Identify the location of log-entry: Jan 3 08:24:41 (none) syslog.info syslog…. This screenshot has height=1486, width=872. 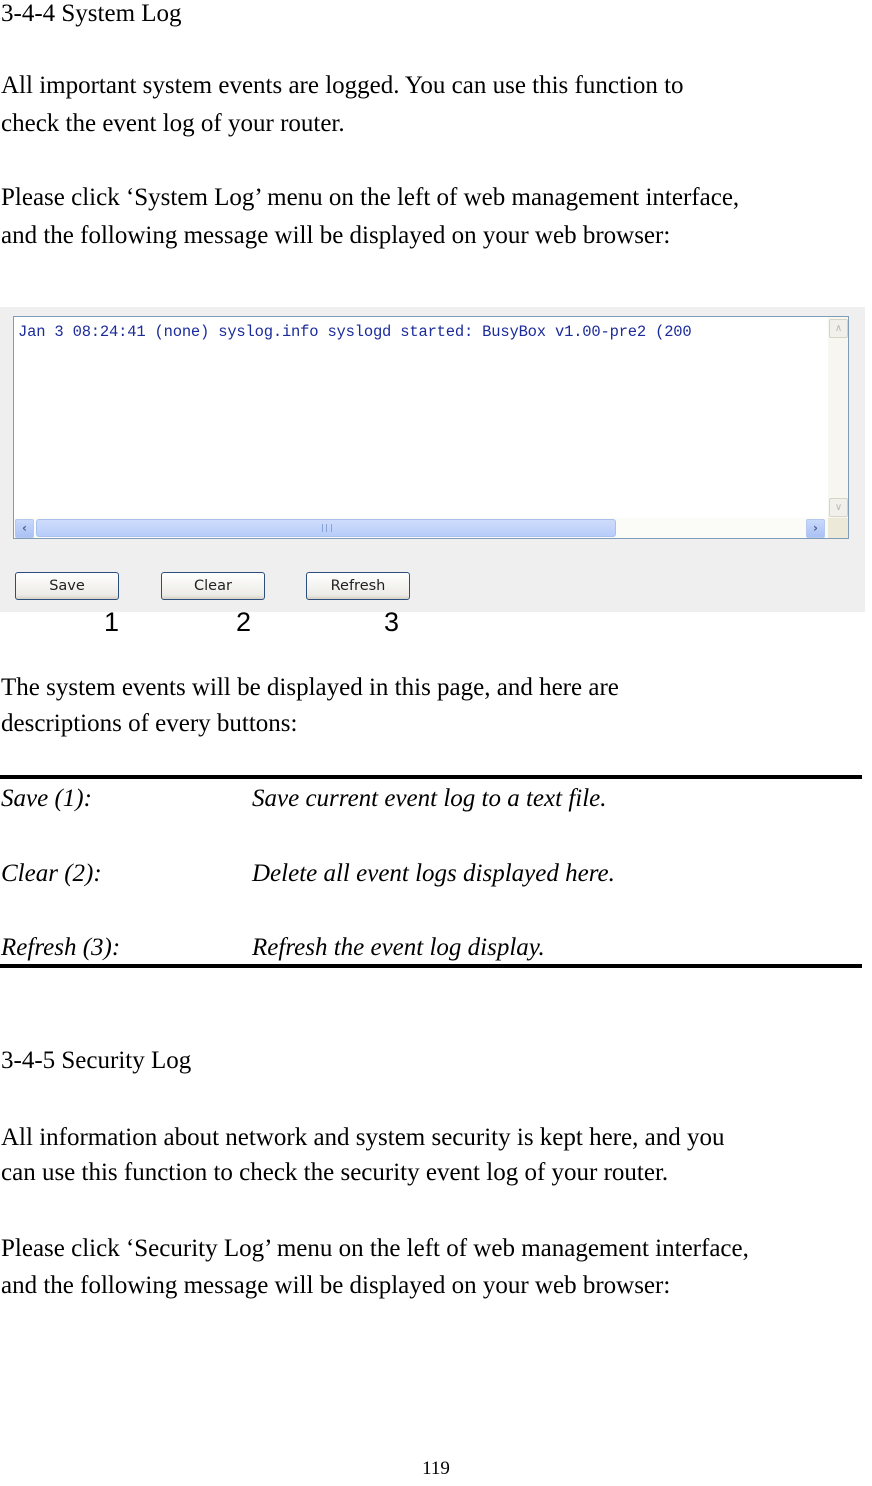
(355, 332).